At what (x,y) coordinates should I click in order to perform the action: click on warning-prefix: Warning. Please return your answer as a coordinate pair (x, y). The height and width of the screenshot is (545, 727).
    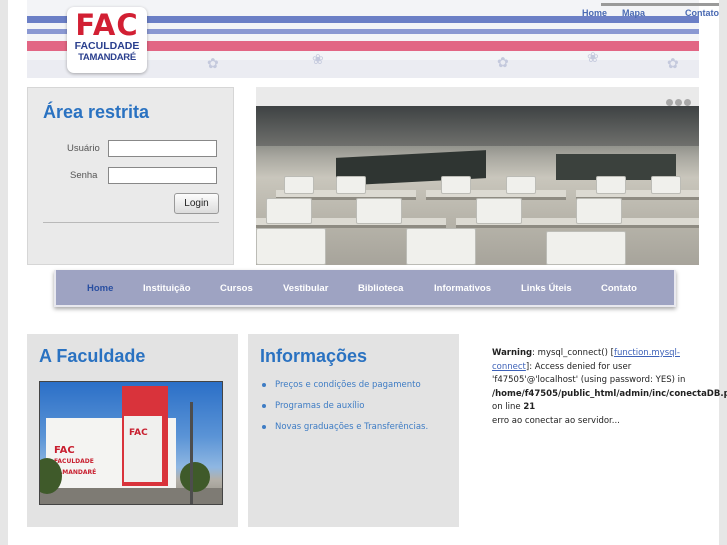
    Looking at the image, I should click on (512, 353).